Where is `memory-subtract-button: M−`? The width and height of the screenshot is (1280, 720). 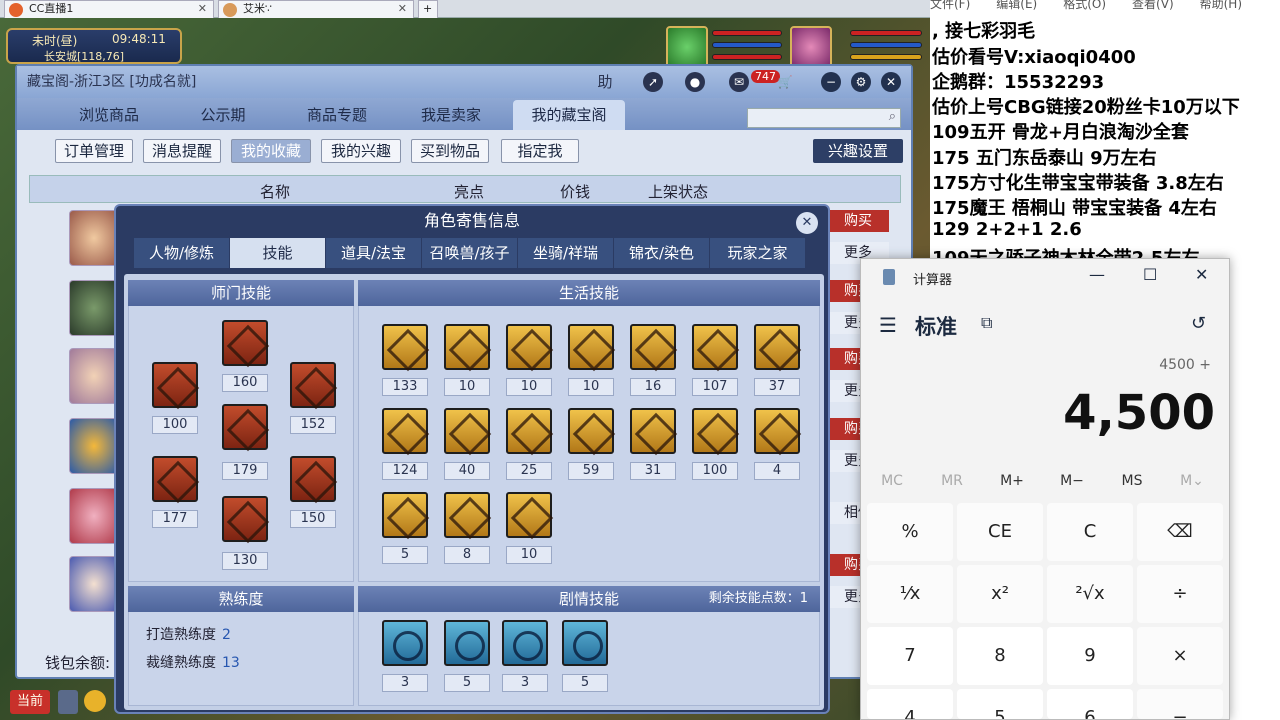 memory-subtract-button: M− is located at coordinates (1072, 481).